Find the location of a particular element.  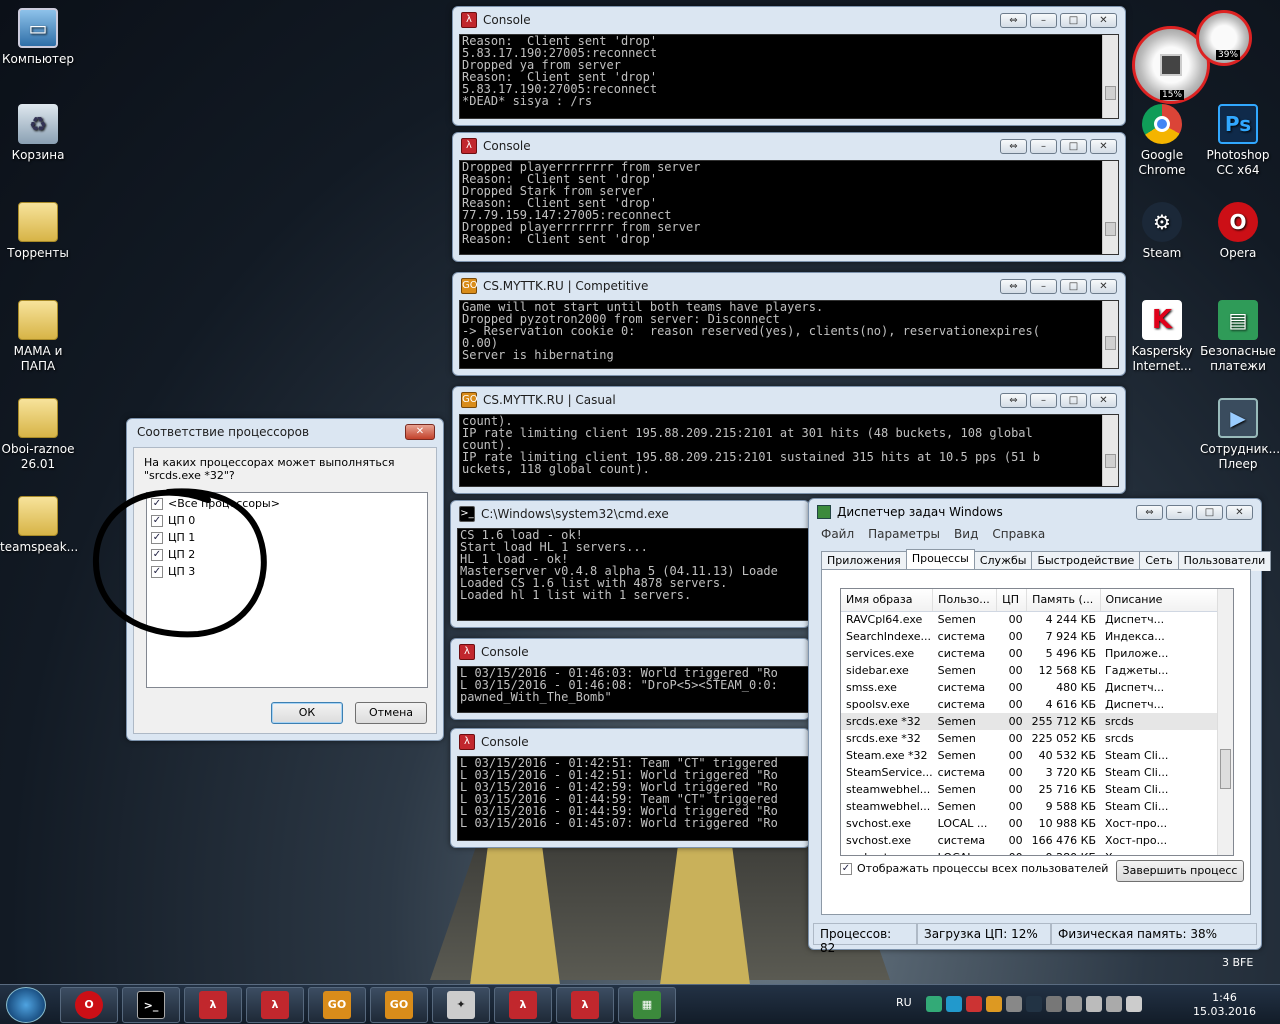

tray-flag-icon is located at coordinates (1094, 1004).